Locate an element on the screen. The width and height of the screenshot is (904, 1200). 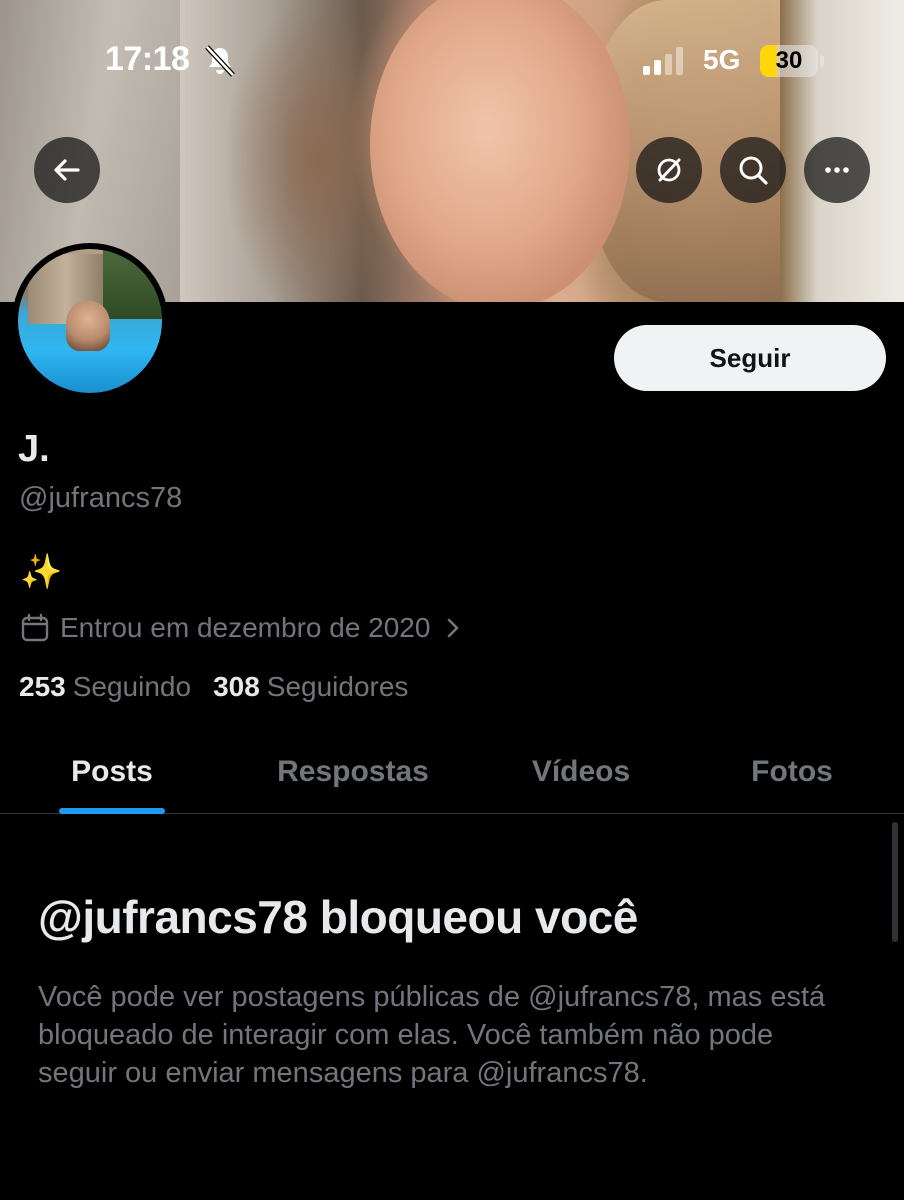
following-stat: 253 Seguindo is located at coordinates (105, 687).